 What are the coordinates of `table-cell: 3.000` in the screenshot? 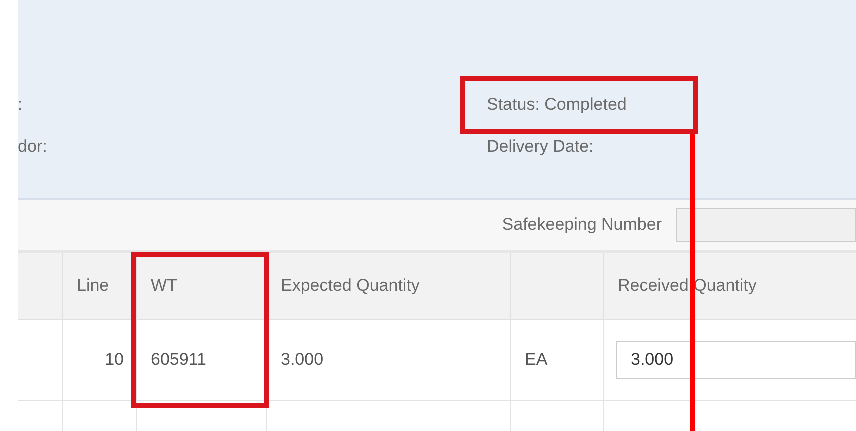 It's located at (388, 360).